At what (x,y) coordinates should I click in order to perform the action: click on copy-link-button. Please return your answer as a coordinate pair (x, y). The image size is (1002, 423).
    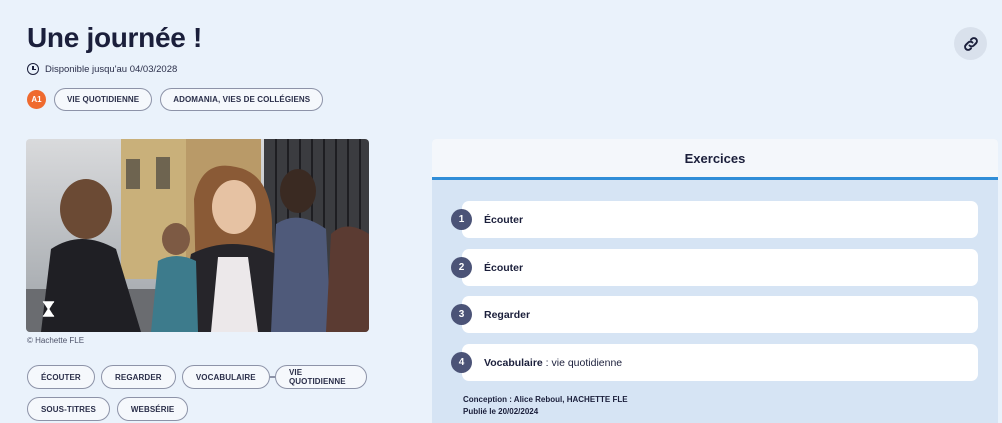
    Looking at the image, I should click on (970, 43).